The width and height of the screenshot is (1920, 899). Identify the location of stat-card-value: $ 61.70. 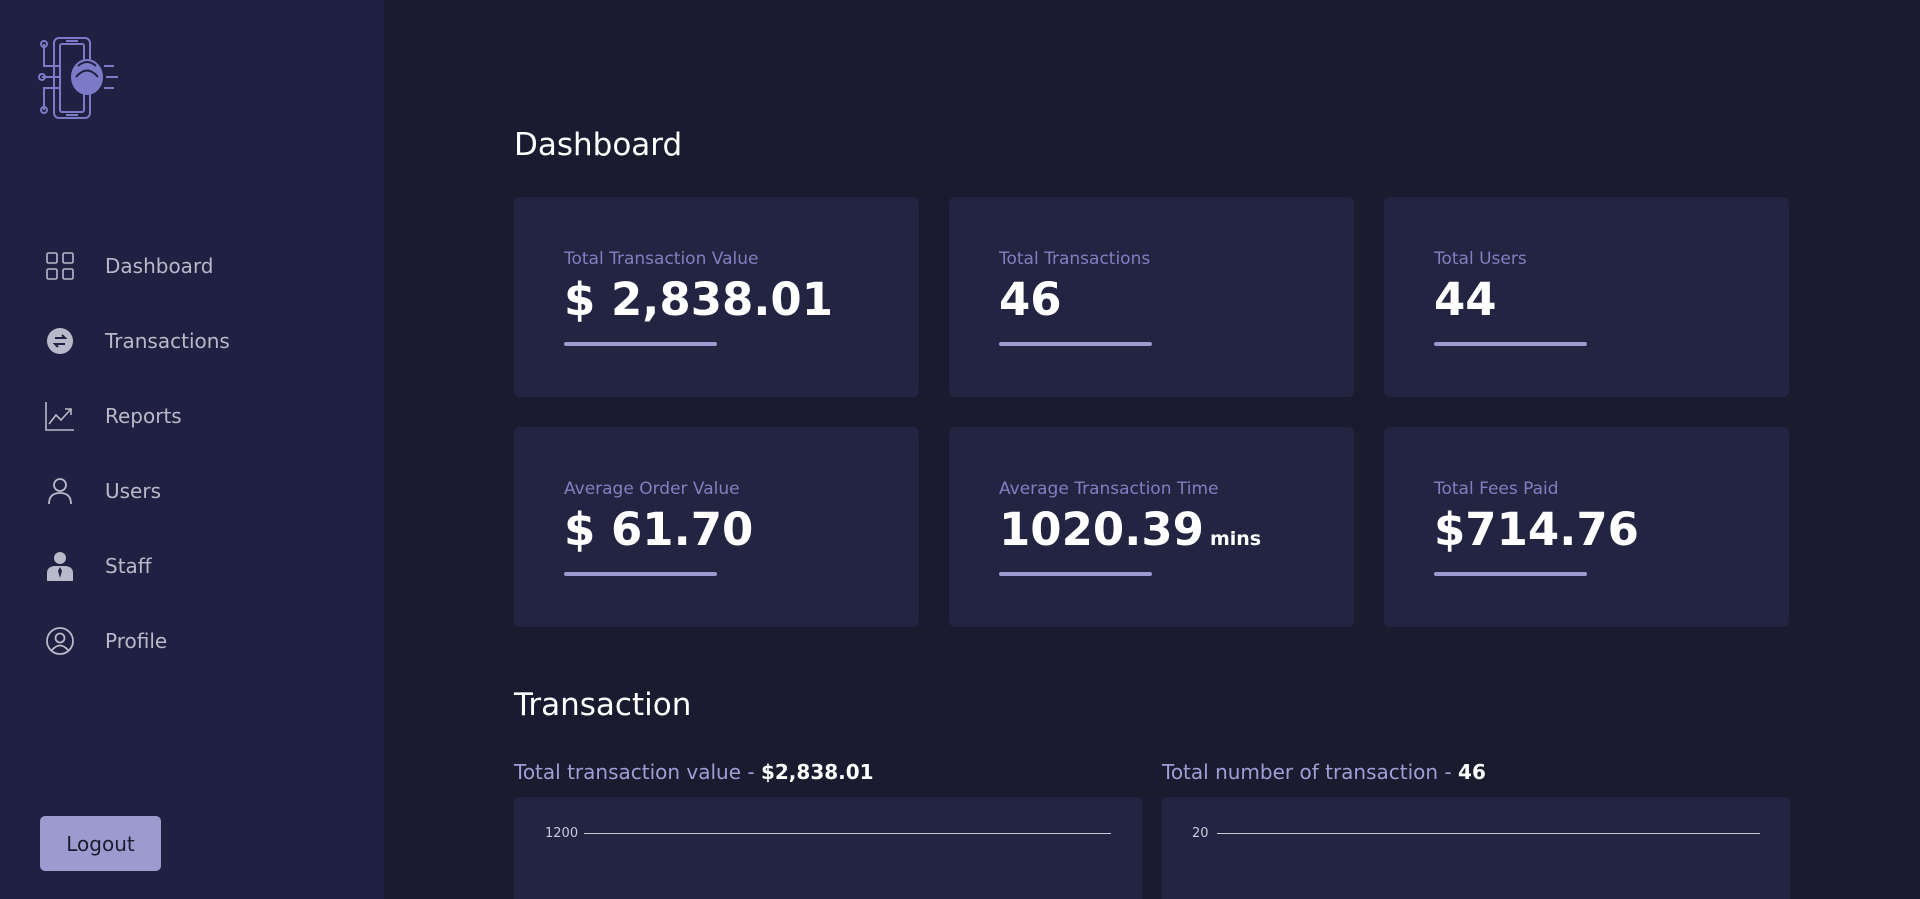
(659, 529).